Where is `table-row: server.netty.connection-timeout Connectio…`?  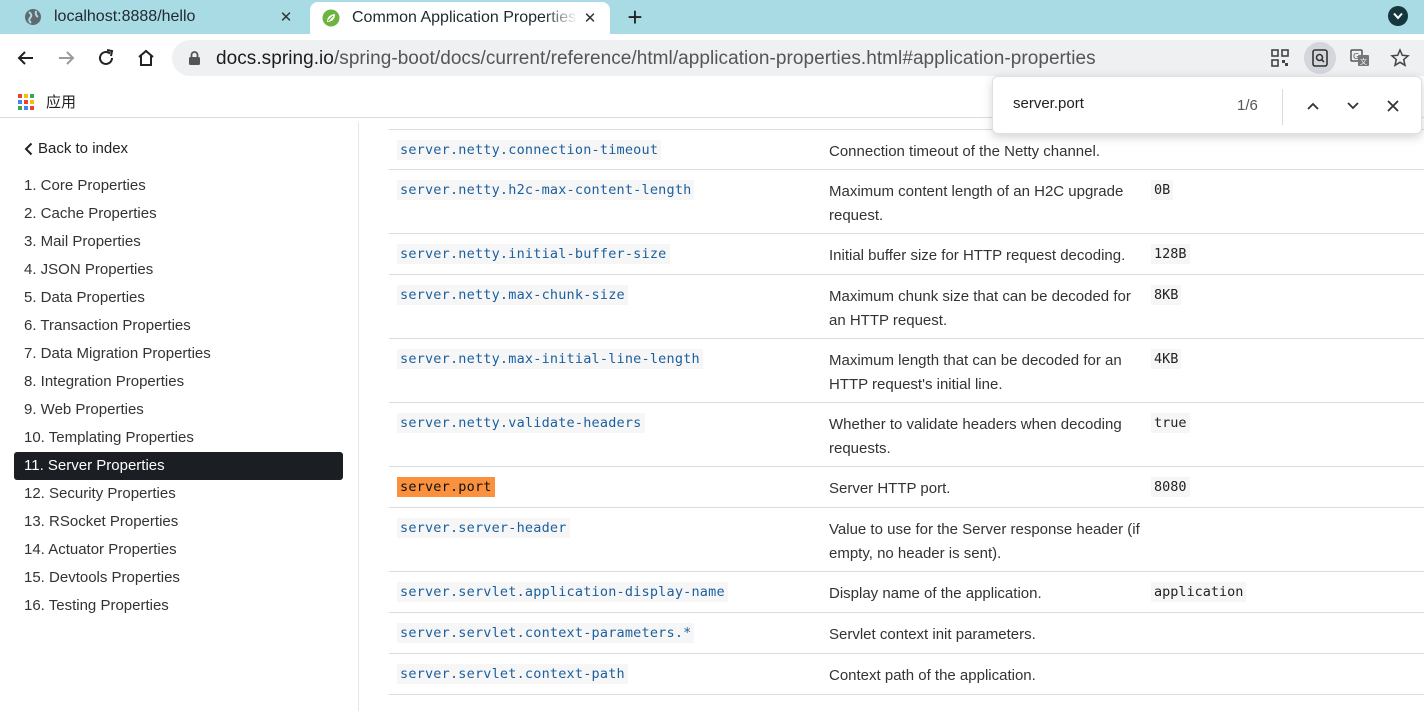 table-row: server.netty.connection-timeout Connectio… is located at coordinates (906, 150).